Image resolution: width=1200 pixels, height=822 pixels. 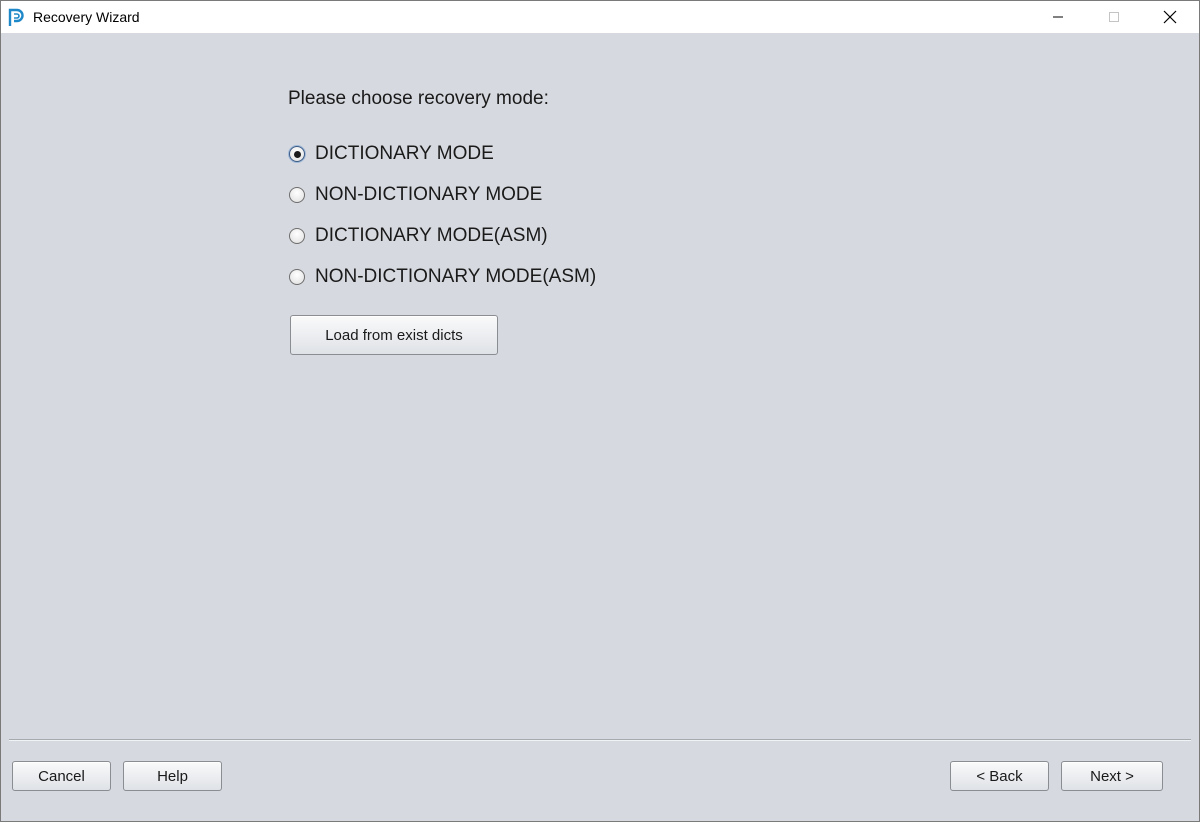 What do you see at coordinates (456, 276) in the screenshot?
I see `radio-label: NON-DICTIONARY MODE(ASM)` at bounding box center [456, 276].